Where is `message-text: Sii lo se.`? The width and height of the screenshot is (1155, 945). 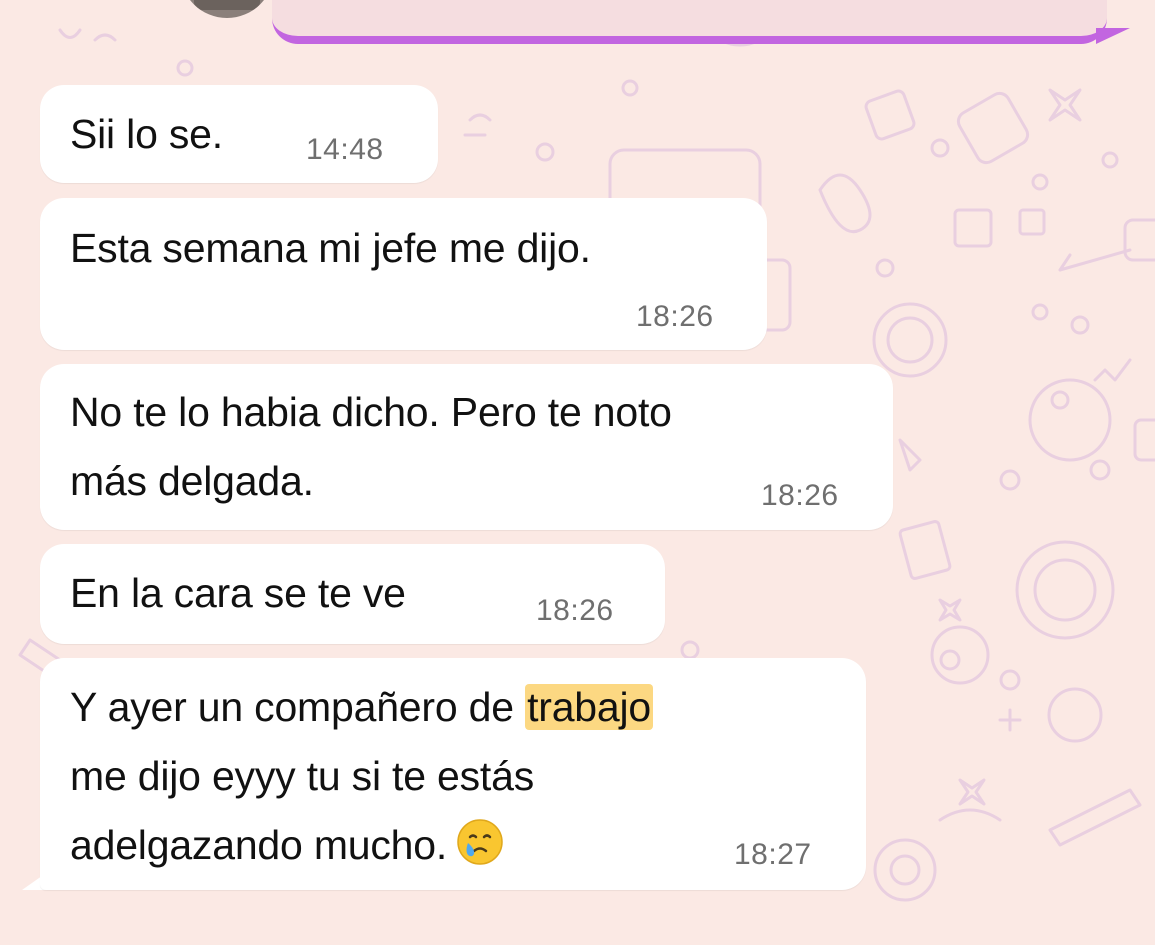 message-text: Sii lo se. is located at coordinates (146, 134).